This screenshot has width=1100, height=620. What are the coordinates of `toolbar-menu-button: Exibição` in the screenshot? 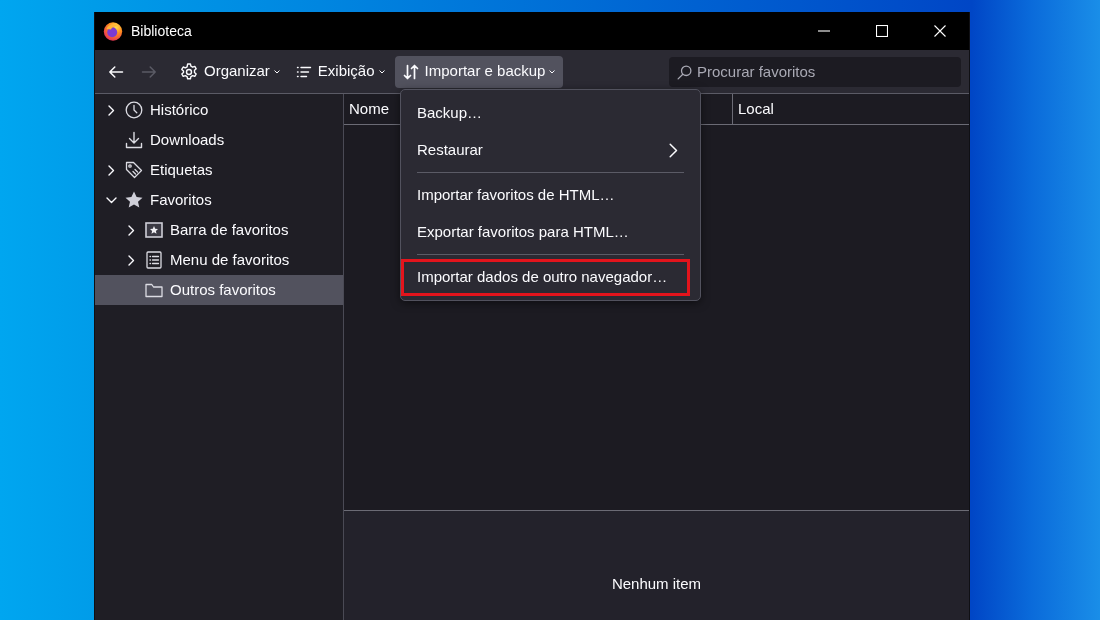 It's located at (340, 71).